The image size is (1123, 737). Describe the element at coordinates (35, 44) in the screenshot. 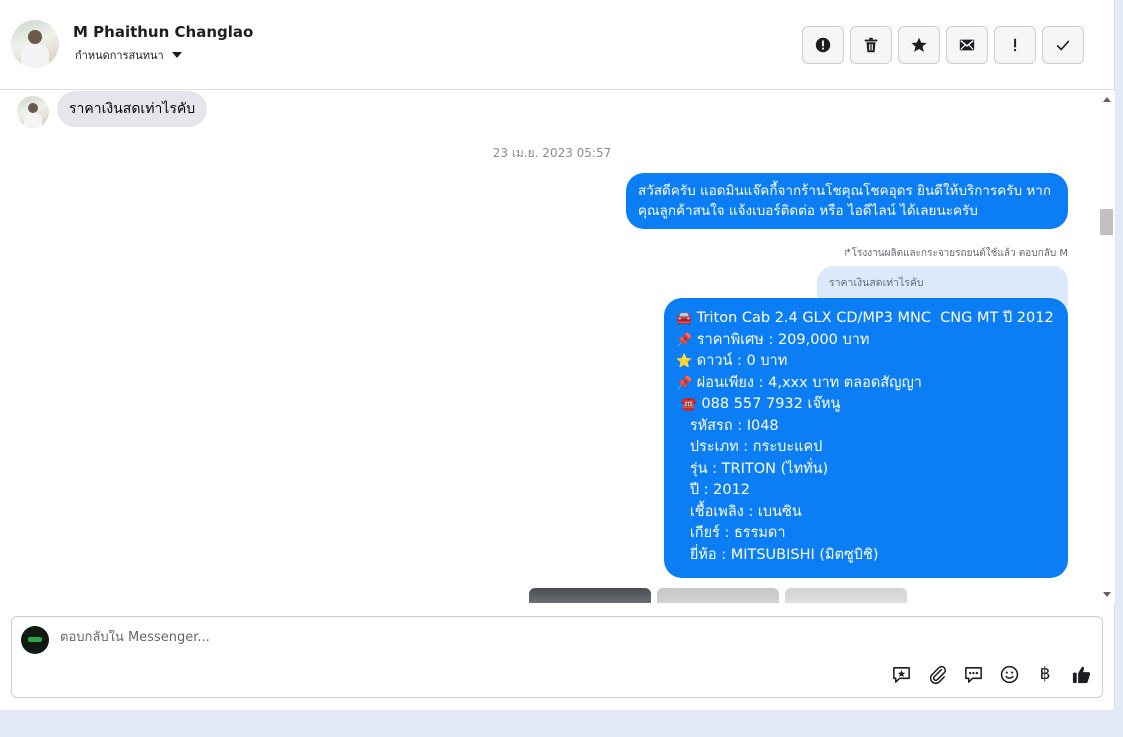

I see `contact-avatar` at that location.